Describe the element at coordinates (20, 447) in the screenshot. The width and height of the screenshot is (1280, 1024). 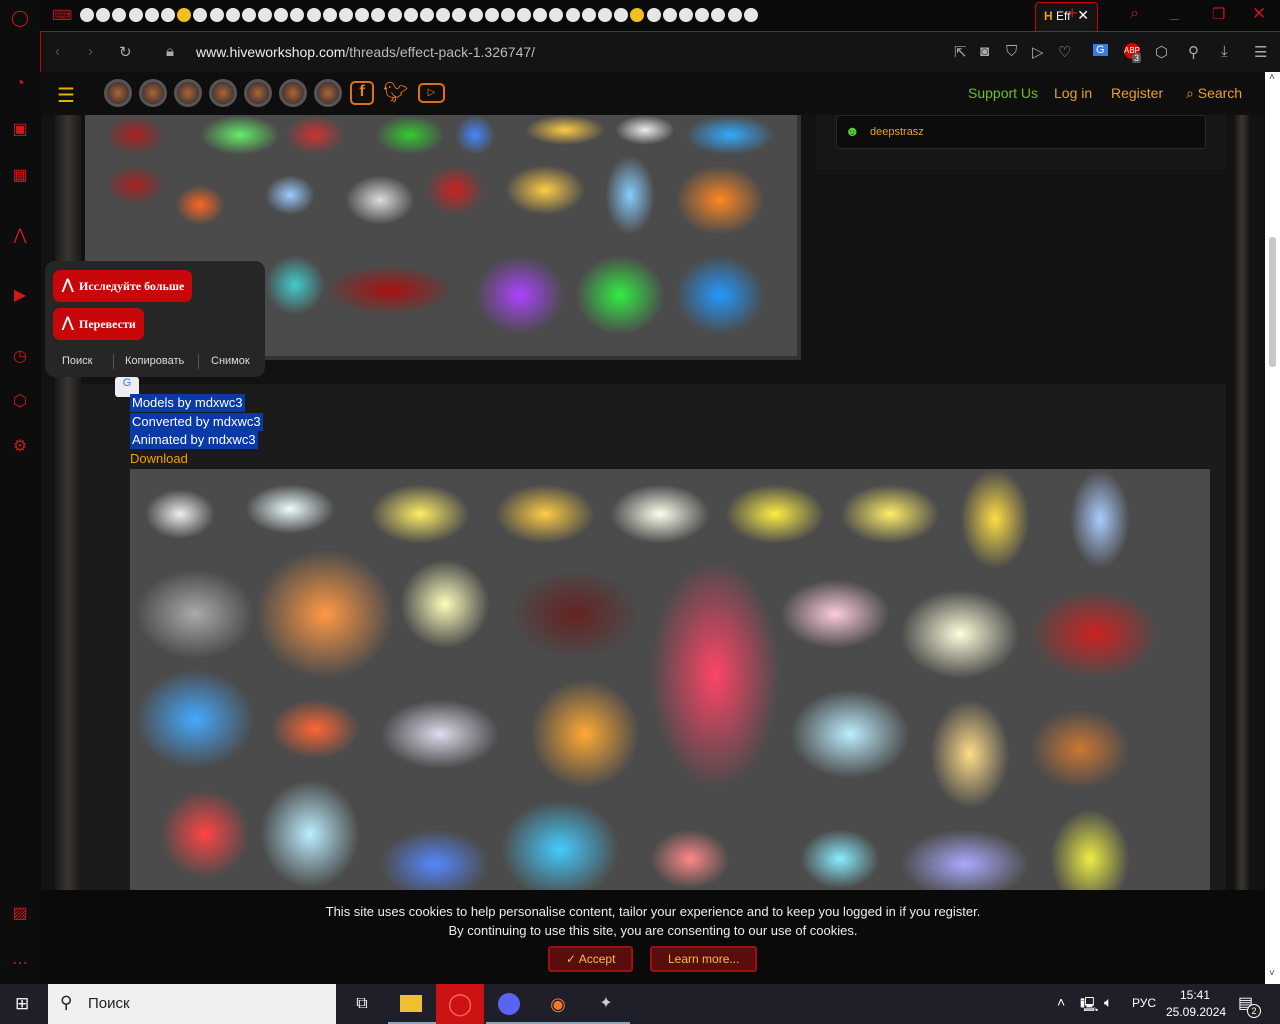
I see `settings-icon: ⚙` at that location.